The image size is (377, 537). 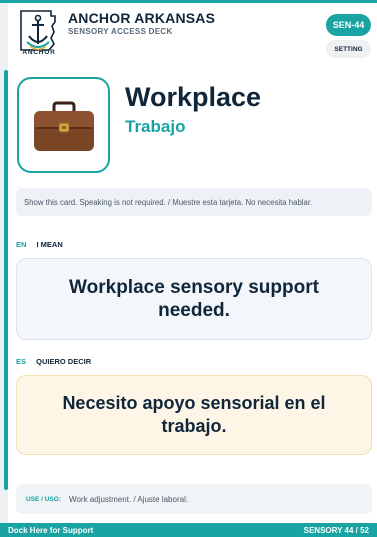 I want to click on english-label: I MEAN, so click(x=49, y=244).